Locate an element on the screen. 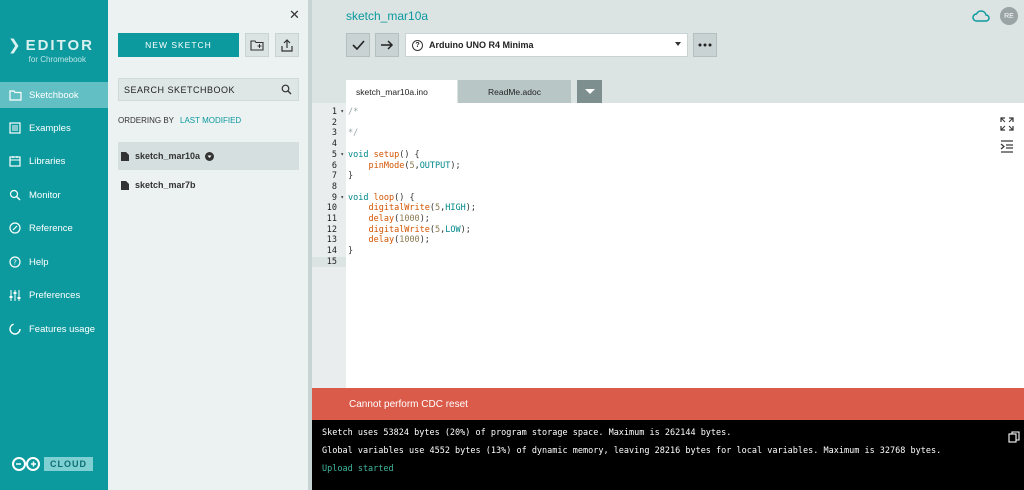 The height and width of the screenshot is (490, 1024). nav-item-reference: Reference is located at coordinates (54, 228).